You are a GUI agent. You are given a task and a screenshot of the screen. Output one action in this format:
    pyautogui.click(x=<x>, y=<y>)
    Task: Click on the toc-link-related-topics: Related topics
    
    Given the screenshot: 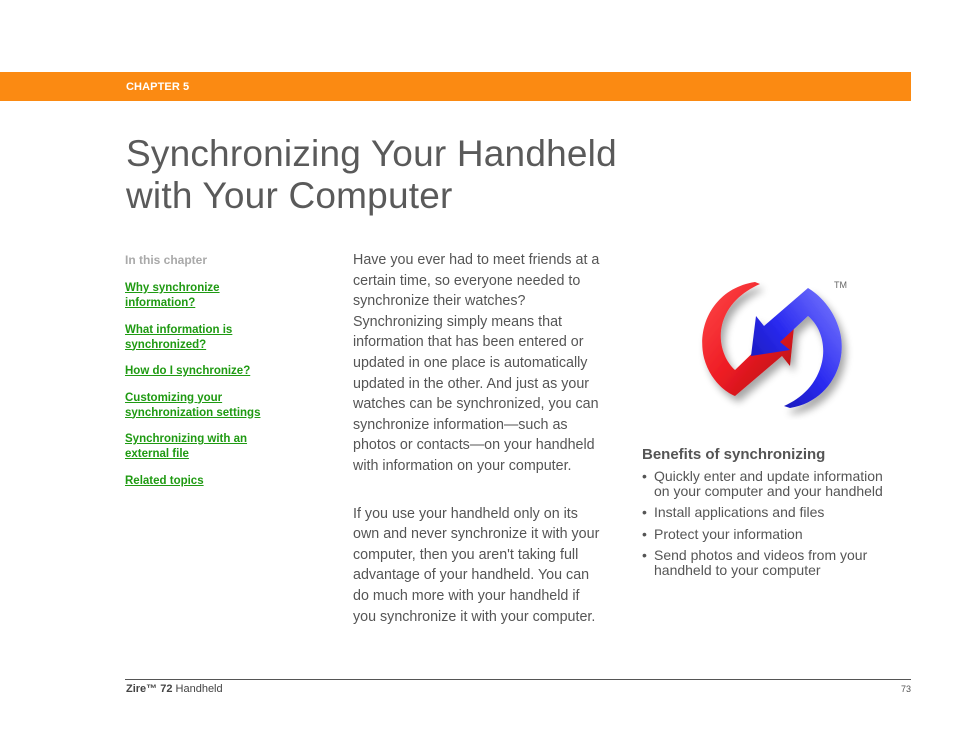 What is the action you would take?
    pyautogui.click(x=210, y=481)
    